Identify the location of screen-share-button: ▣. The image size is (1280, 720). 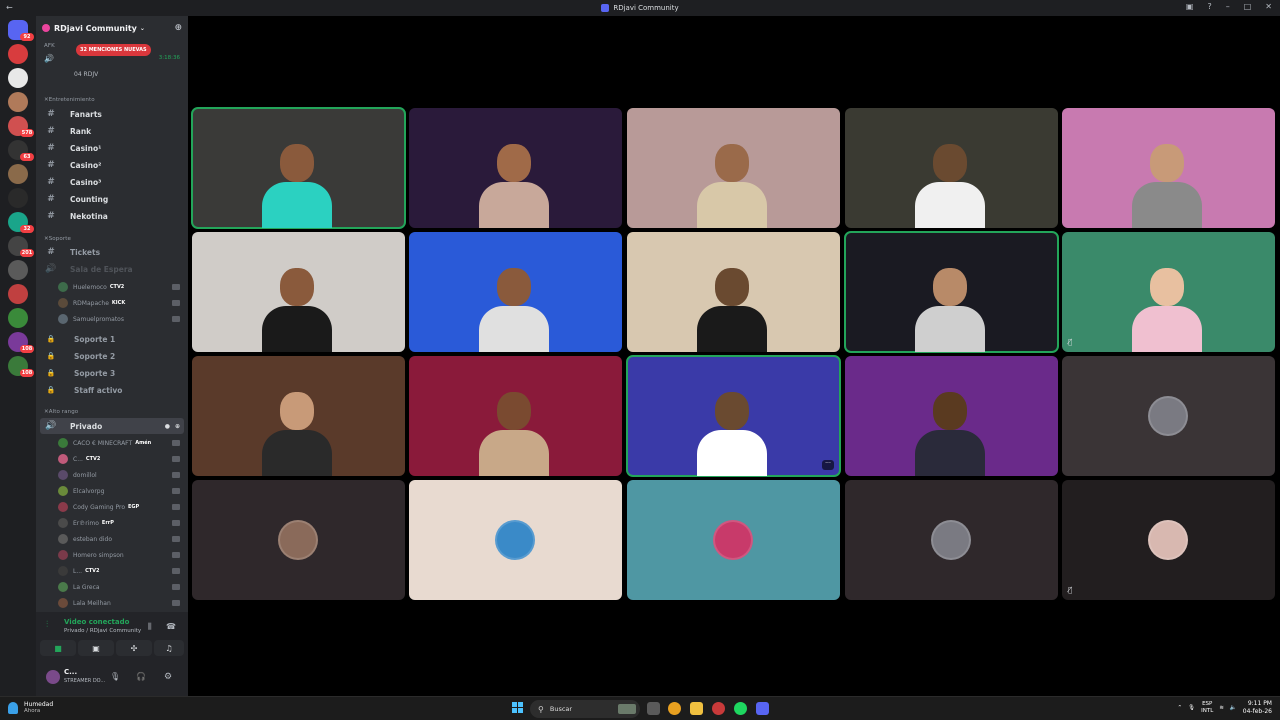
(96, 648).